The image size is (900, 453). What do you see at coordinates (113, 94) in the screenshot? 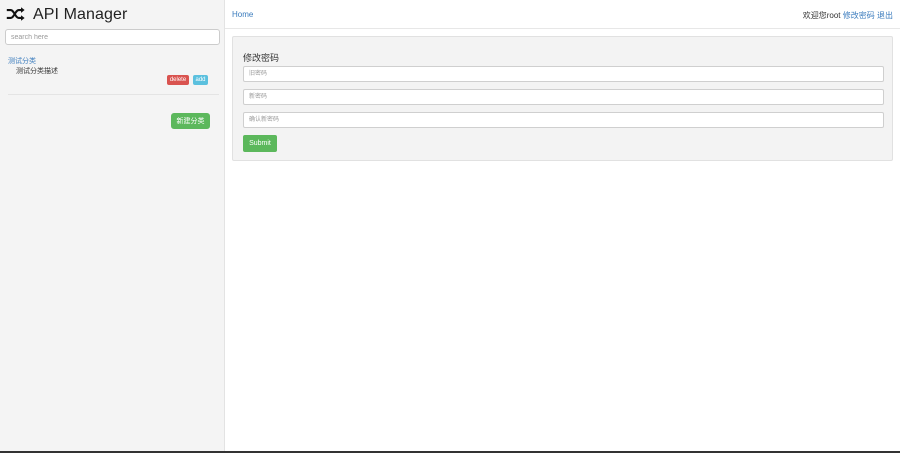
I see `divider` at bounding box center [113, 94].